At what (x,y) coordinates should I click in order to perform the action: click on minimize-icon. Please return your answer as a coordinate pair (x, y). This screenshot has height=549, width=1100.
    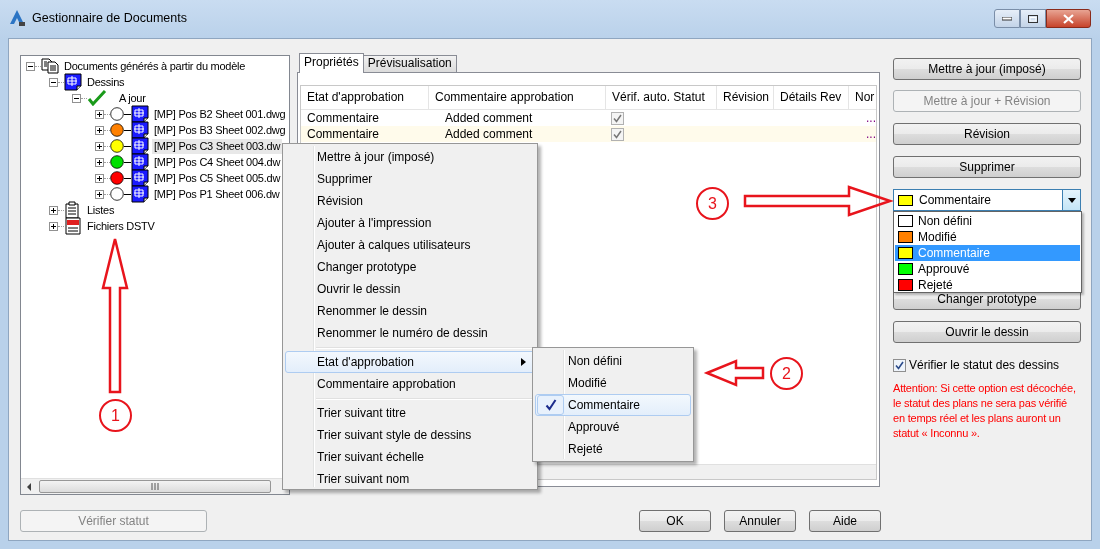
    Looking at the image, I should click on (1007, 18).